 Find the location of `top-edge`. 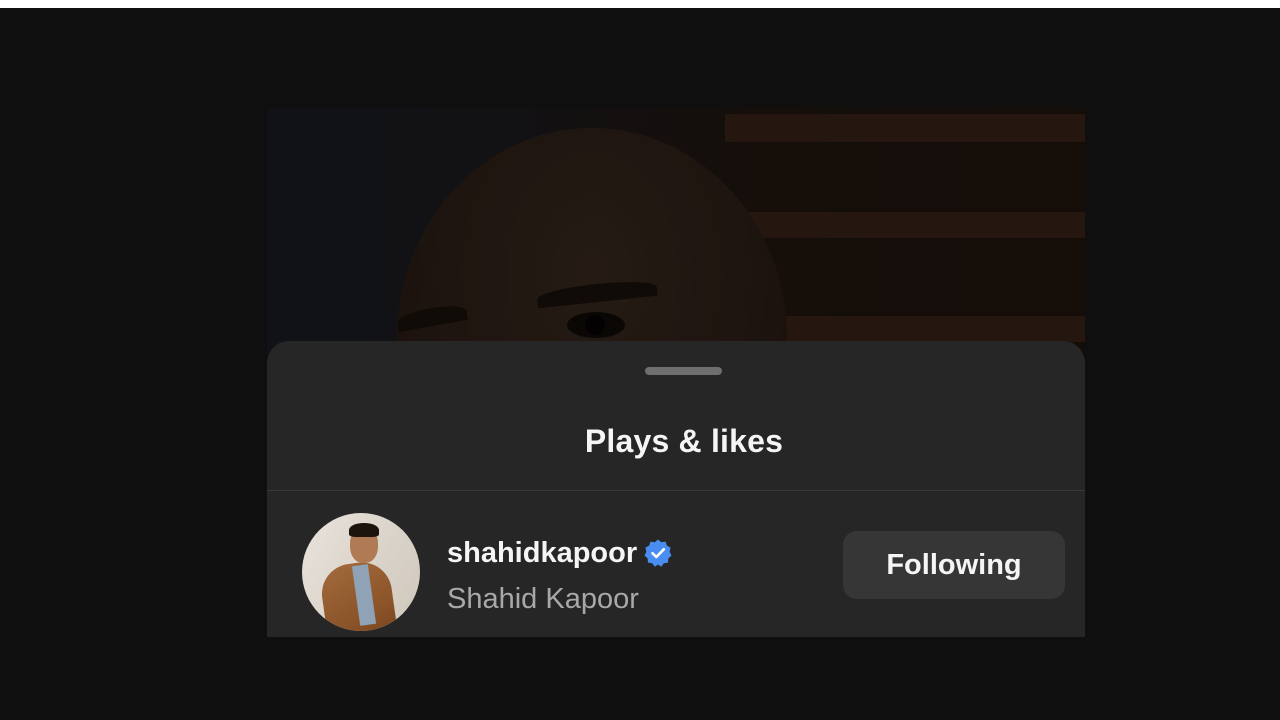

top-edge is located at coordinates (640, 4).